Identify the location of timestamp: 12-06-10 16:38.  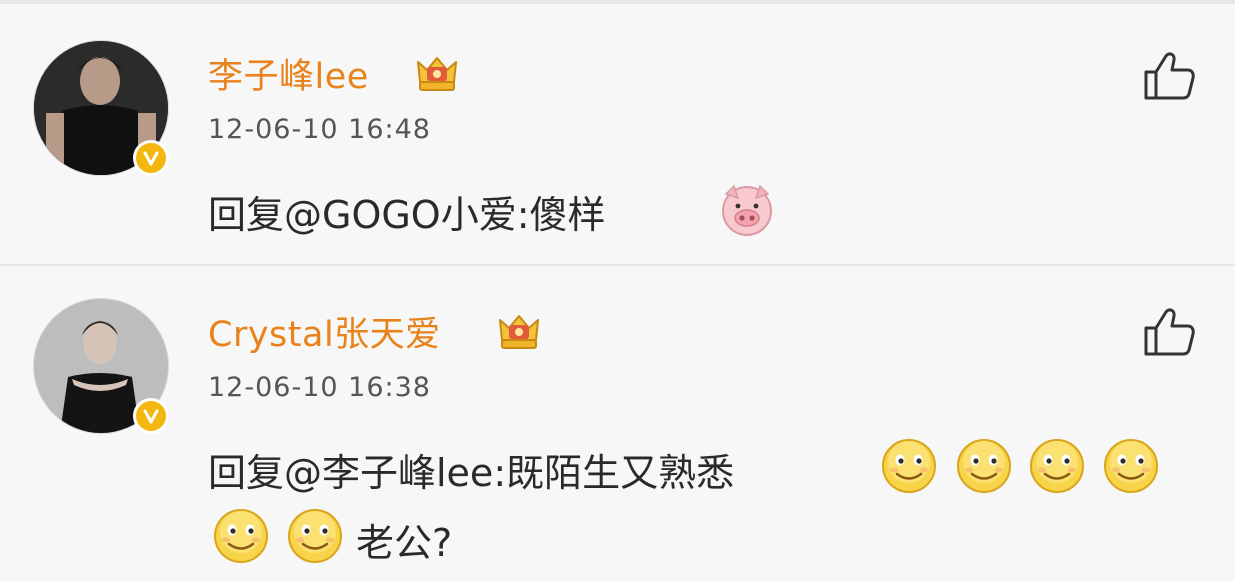
(319, 387).